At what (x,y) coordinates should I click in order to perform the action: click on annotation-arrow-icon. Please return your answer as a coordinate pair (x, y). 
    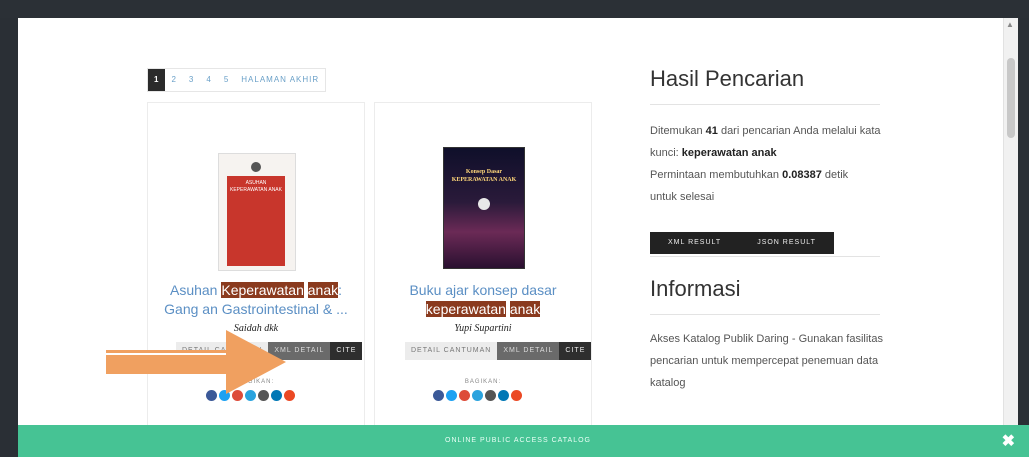
    Looking at the image, I should click on (196, 362).